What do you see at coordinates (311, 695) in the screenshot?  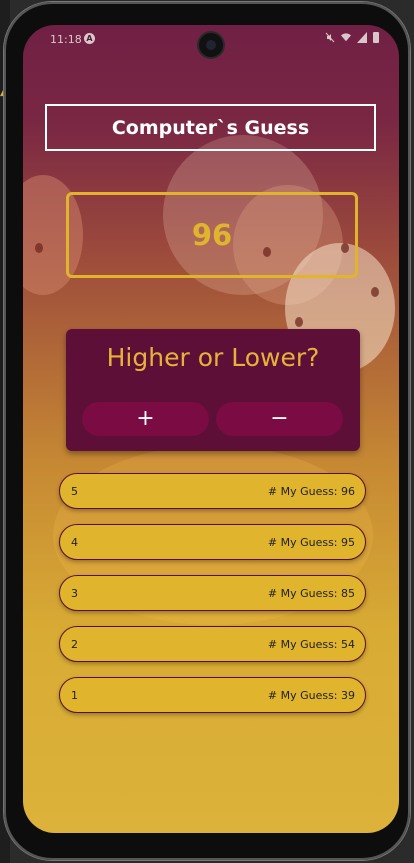 I see `guess-text: # My Guess: 39` at bounding box center [311, 695].